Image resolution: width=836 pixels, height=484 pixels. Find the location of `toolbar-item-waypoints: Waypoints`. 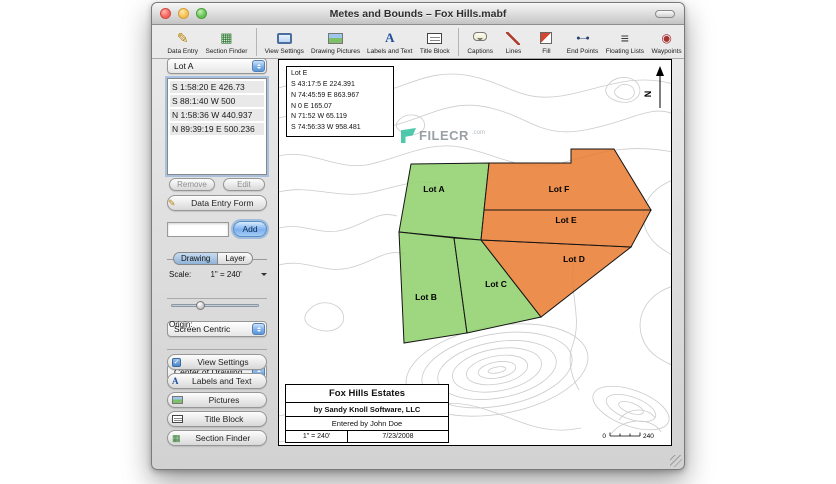

toolbar-item-waypoints: Waypoints is located at coordinates (666, 42).